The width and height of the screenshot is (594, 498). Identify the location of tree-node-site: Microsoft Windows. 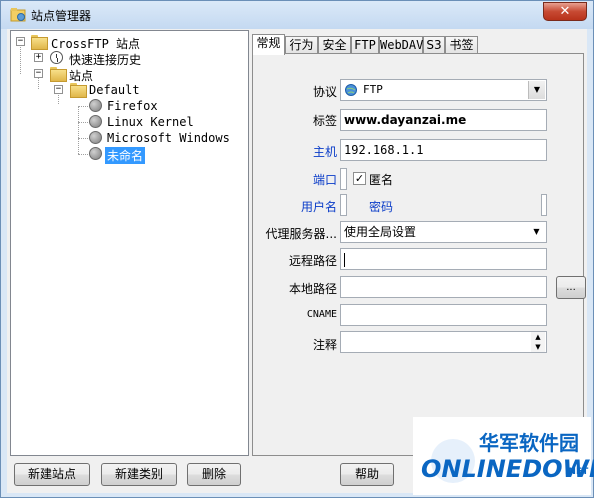
(126, 138).